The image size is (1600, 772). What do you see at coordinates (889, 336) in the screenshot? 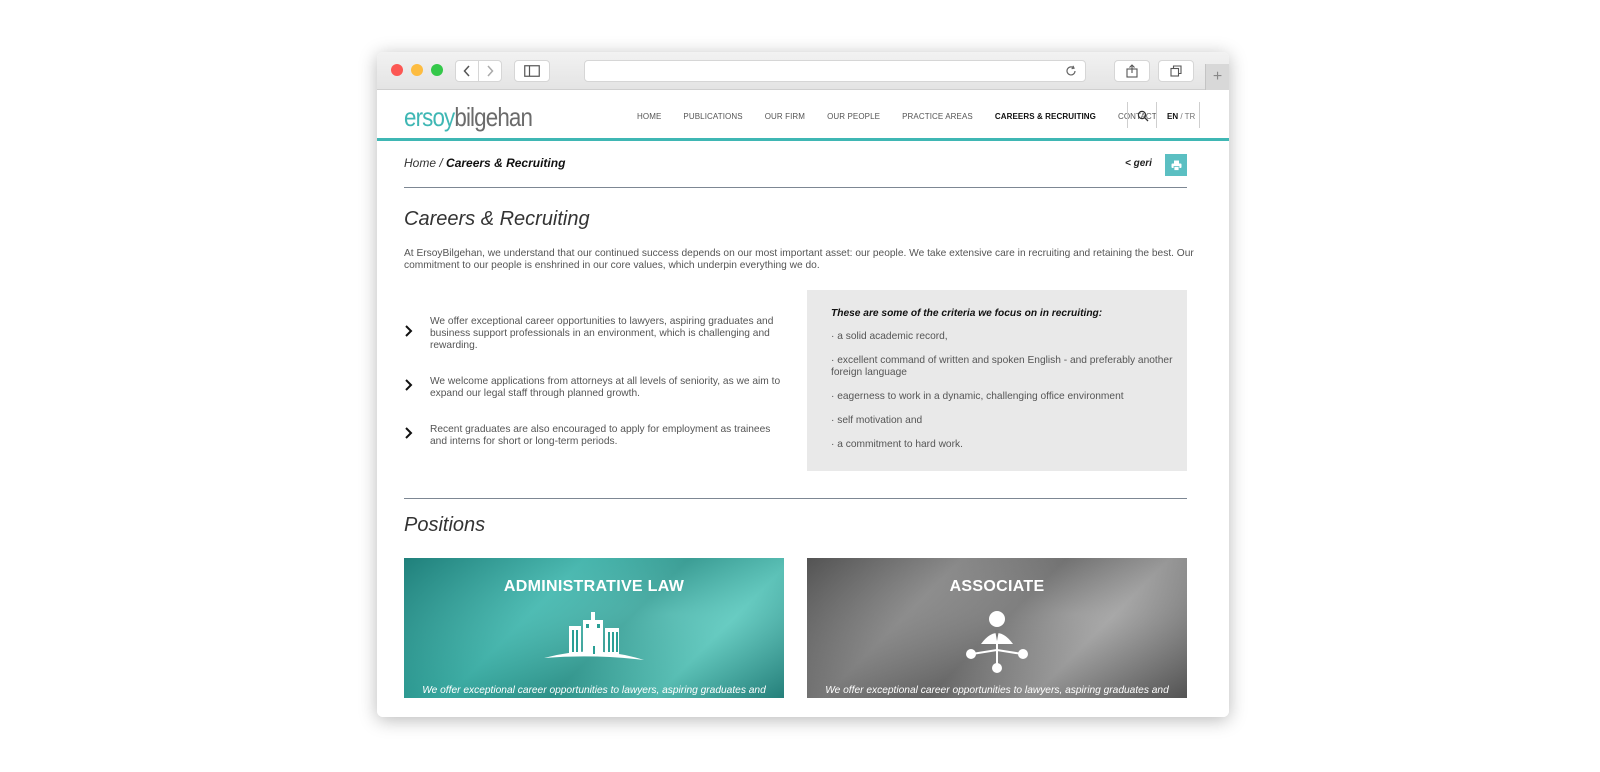
I see `criteria-item: · a solid academic record,` at bounding box center [889, 336].